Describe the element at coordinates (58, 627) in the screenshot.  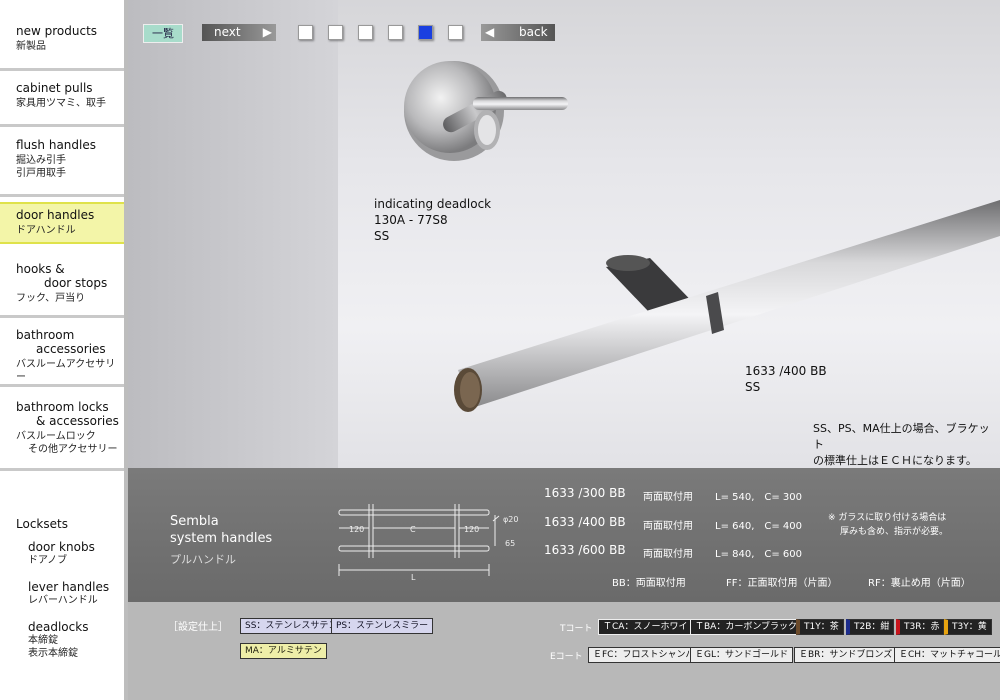
I see `nav-label: deadlocks` at that location.